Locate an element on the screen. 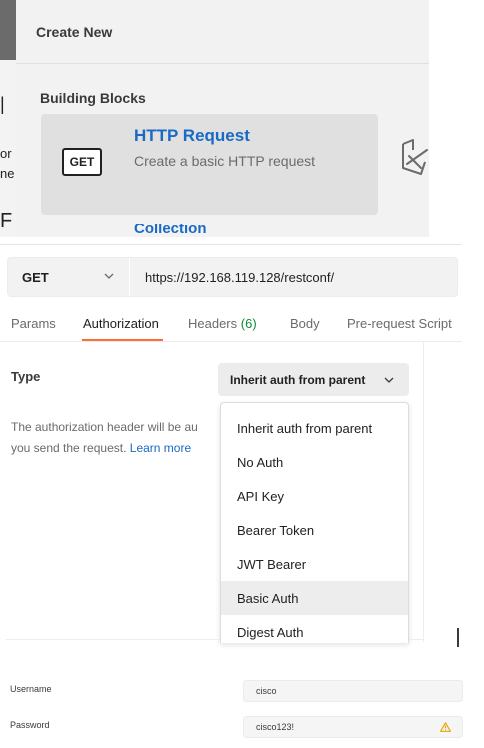  background-text-fragment: or is located at coordinates (6, 153).